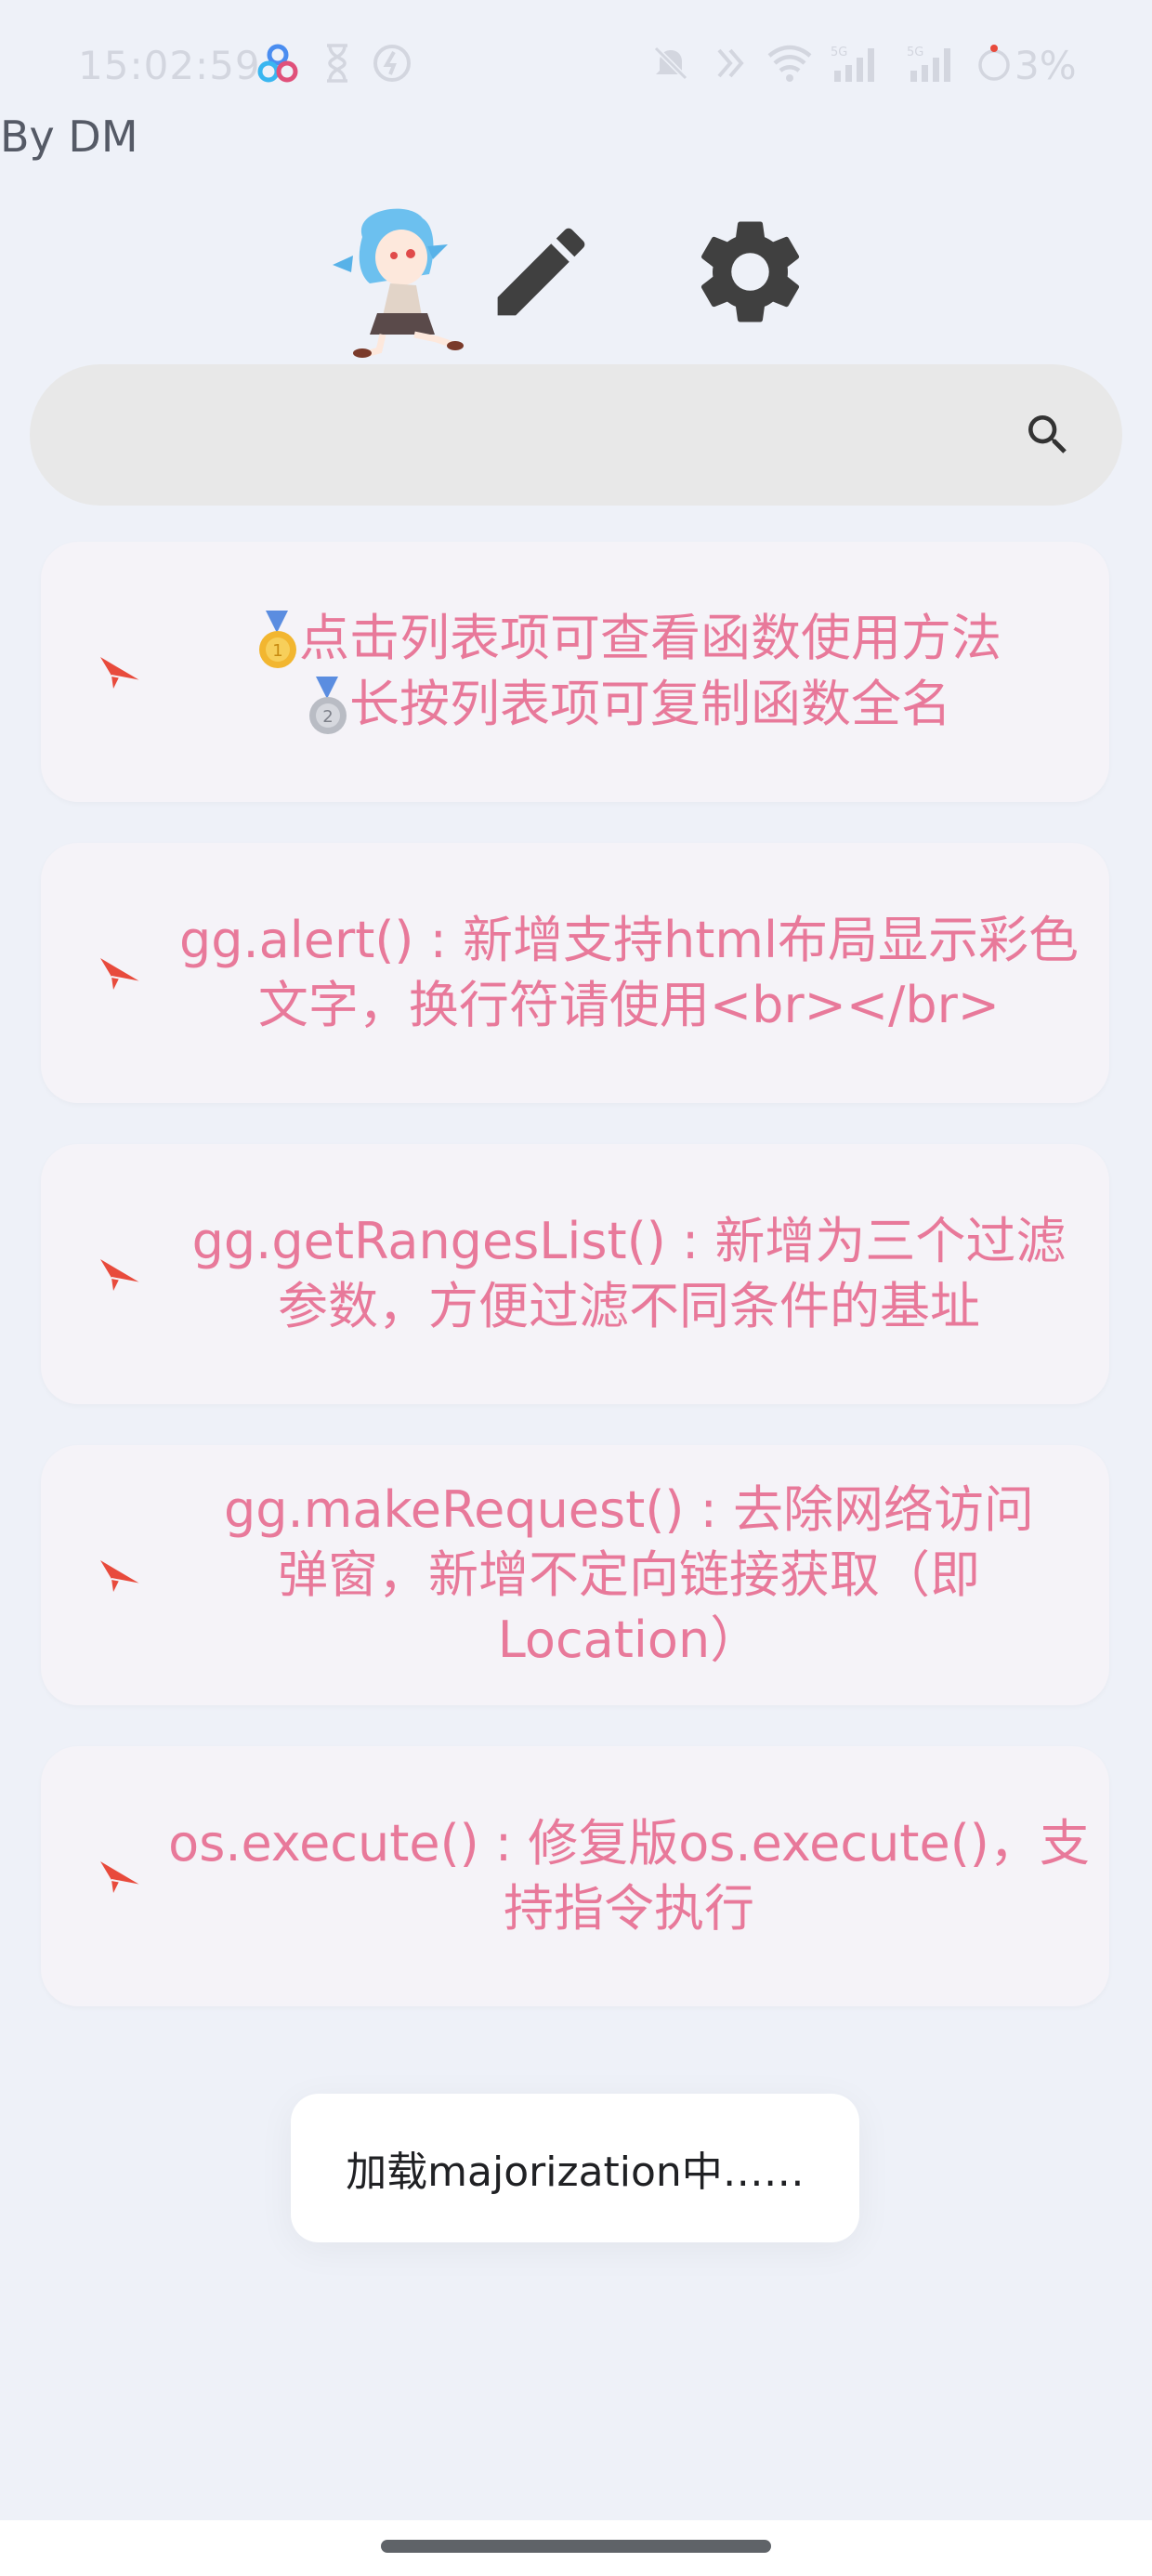 The height and width of the screenshot is (2576, 1152). I want to click on list-item-line: 参数，方便过滤不同条件的基址, so click(629, 1306).